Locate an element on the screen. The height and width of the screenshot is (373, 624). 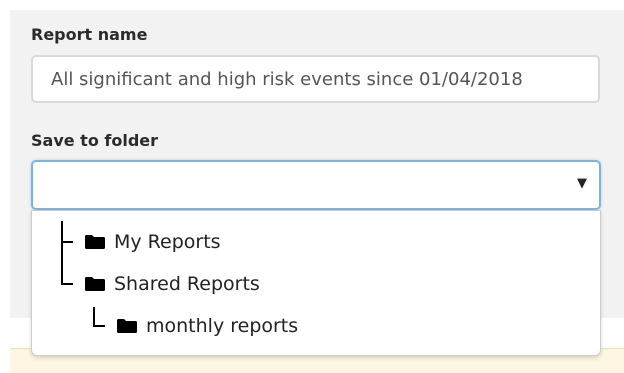
report-name-label: Report name is located at coordinates (89, 34).